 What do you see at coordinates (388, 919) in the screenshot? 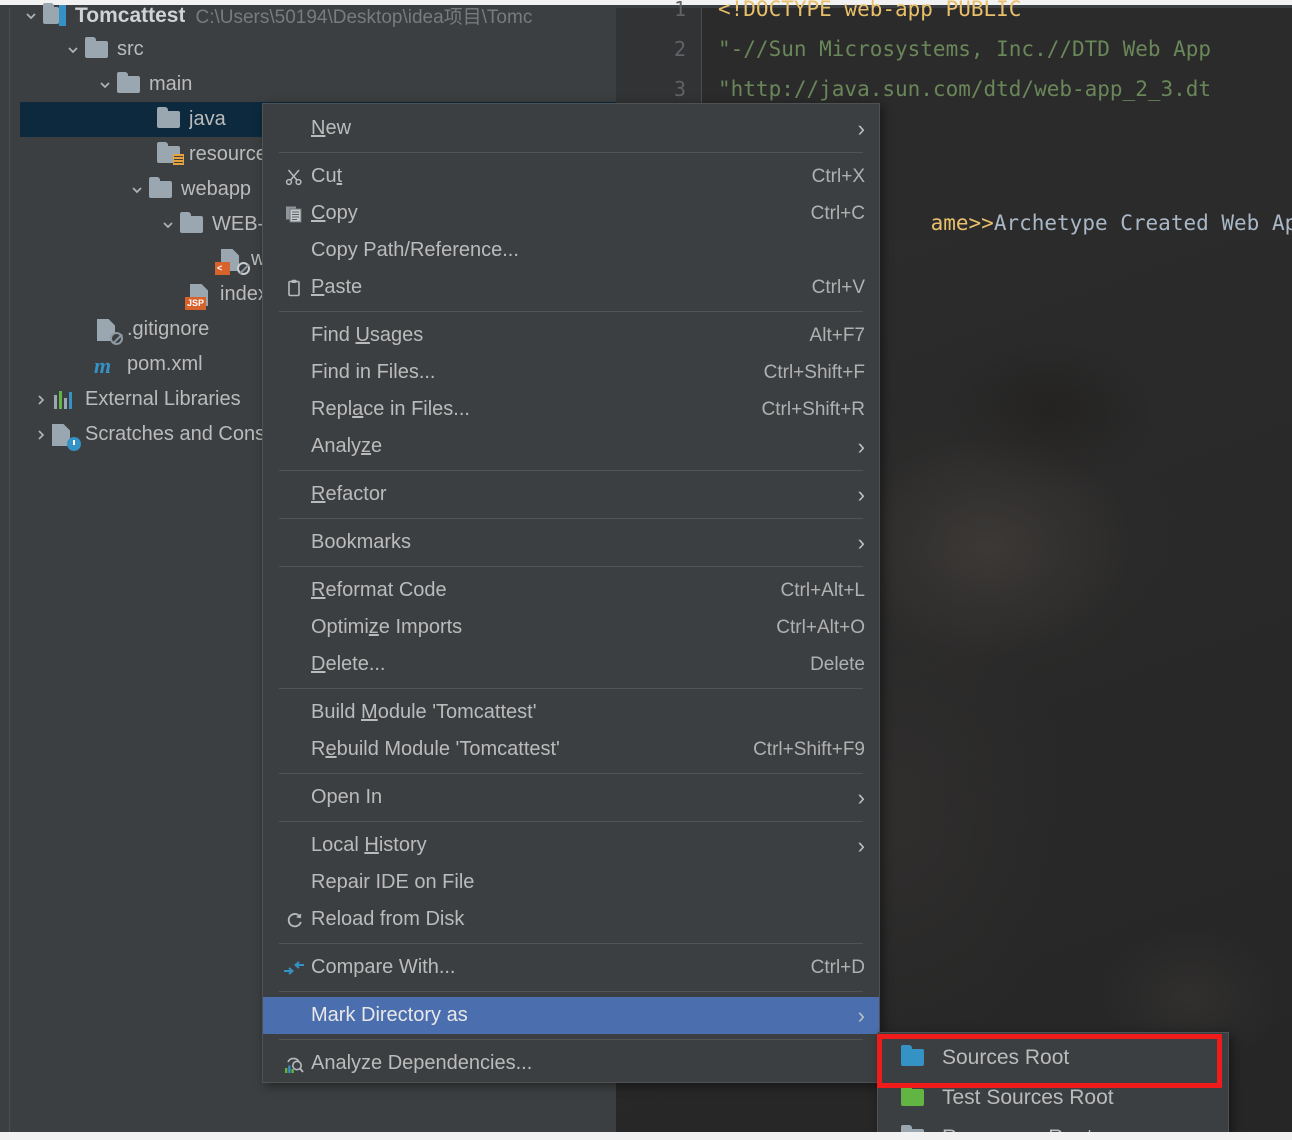
I see `menu-item-label: Reload from Disk` at bounding box center [388, 919].